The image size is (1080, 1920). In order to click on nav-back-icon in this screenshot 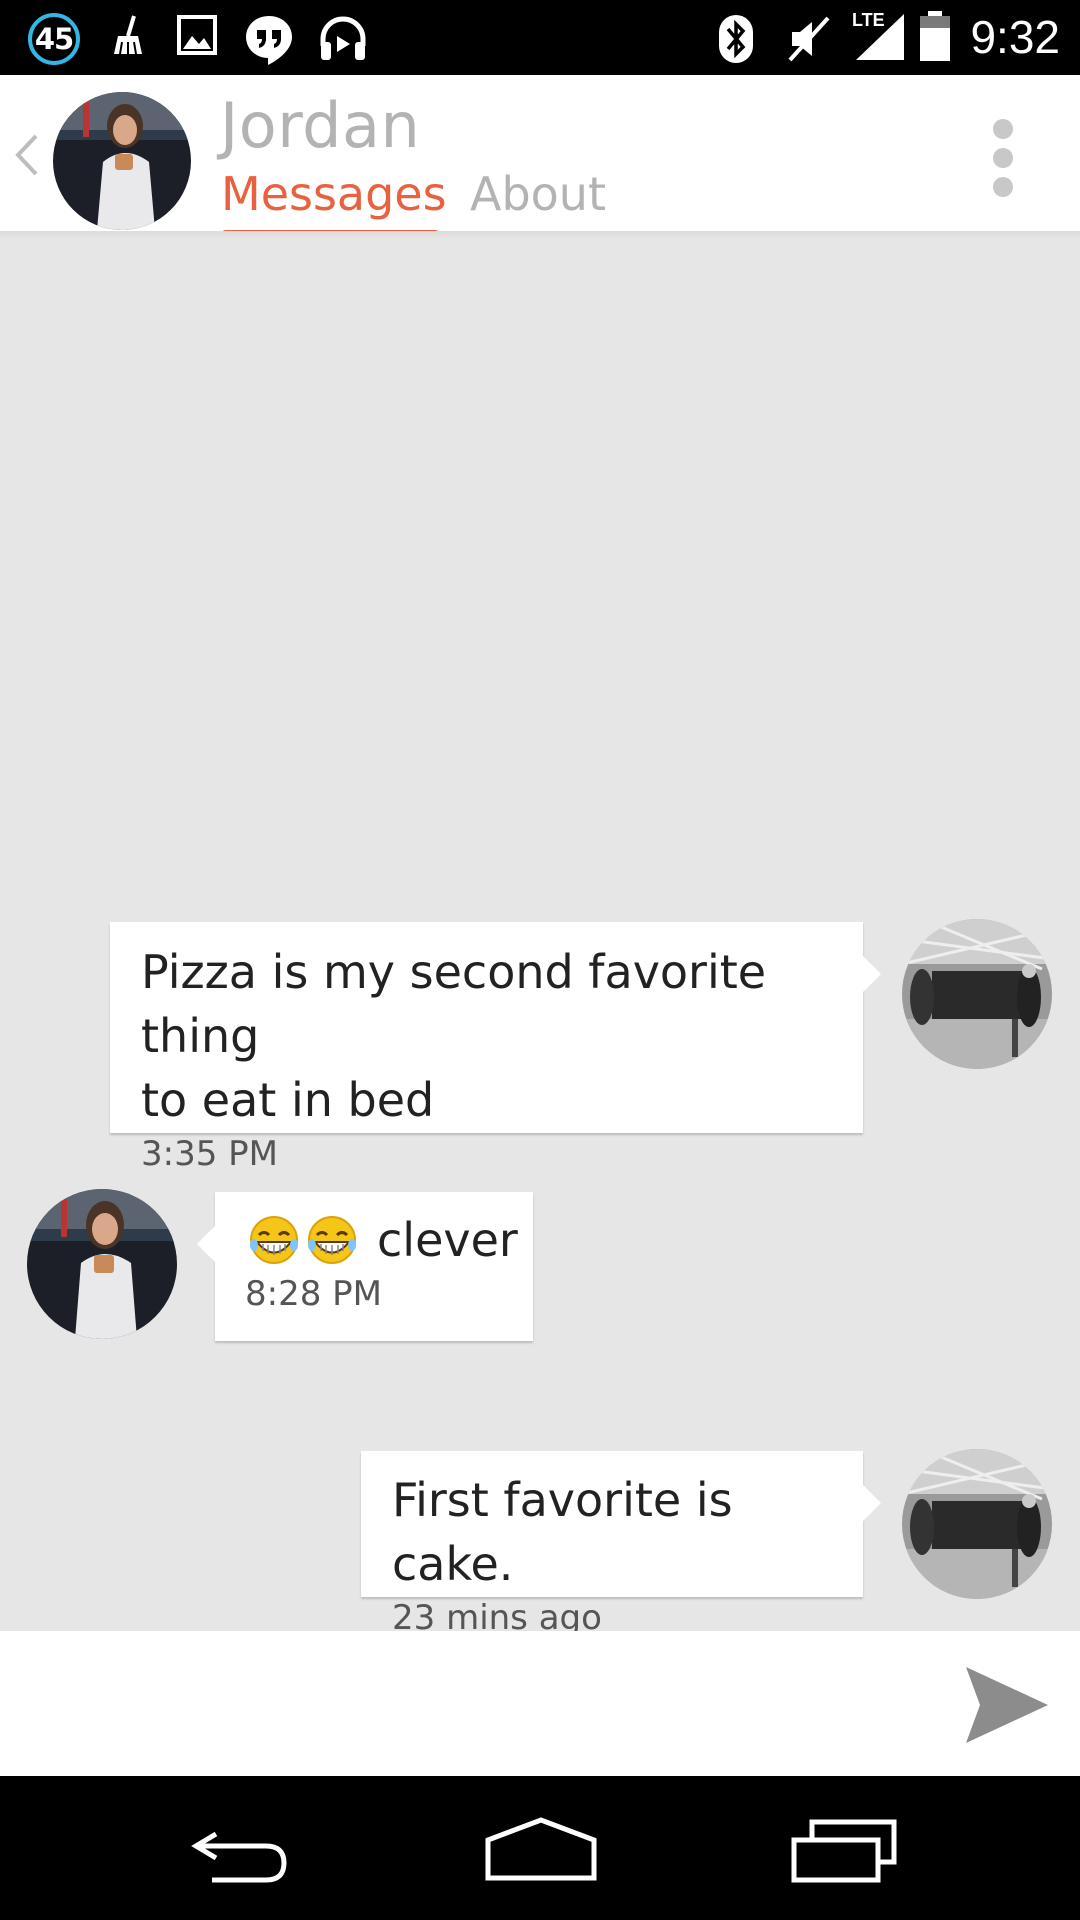, I will do `click(239, 1851)`.